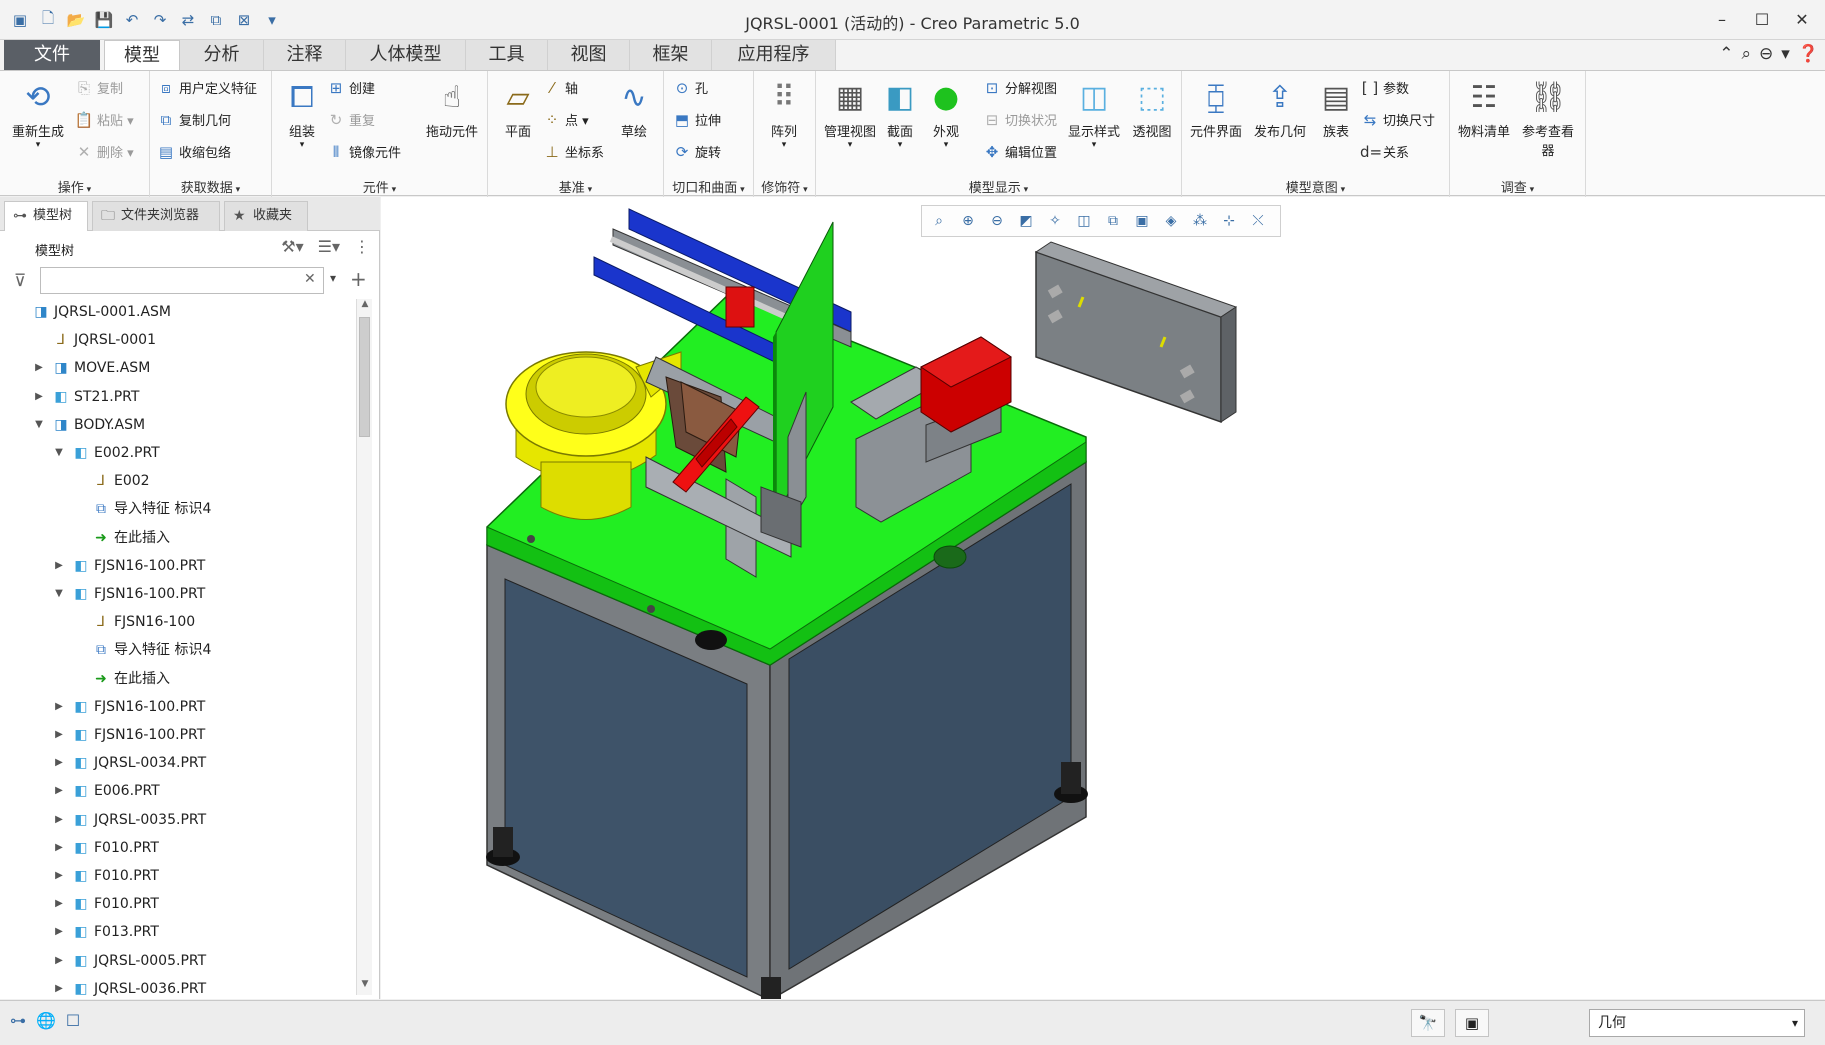 The height and width of the screenshot is (1045, 1825). I want to click on tree-search-input, so click(182, 280).